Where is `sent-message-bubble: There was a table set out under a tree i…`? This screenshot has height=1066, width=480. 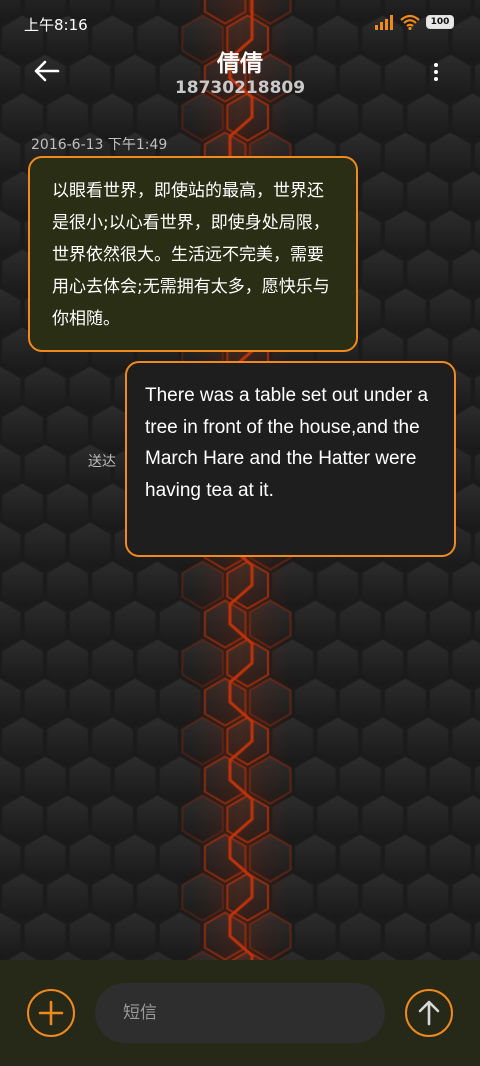
sent-message-bubble: There was a table set out under a tree i… is located at coordinates (290, 459).